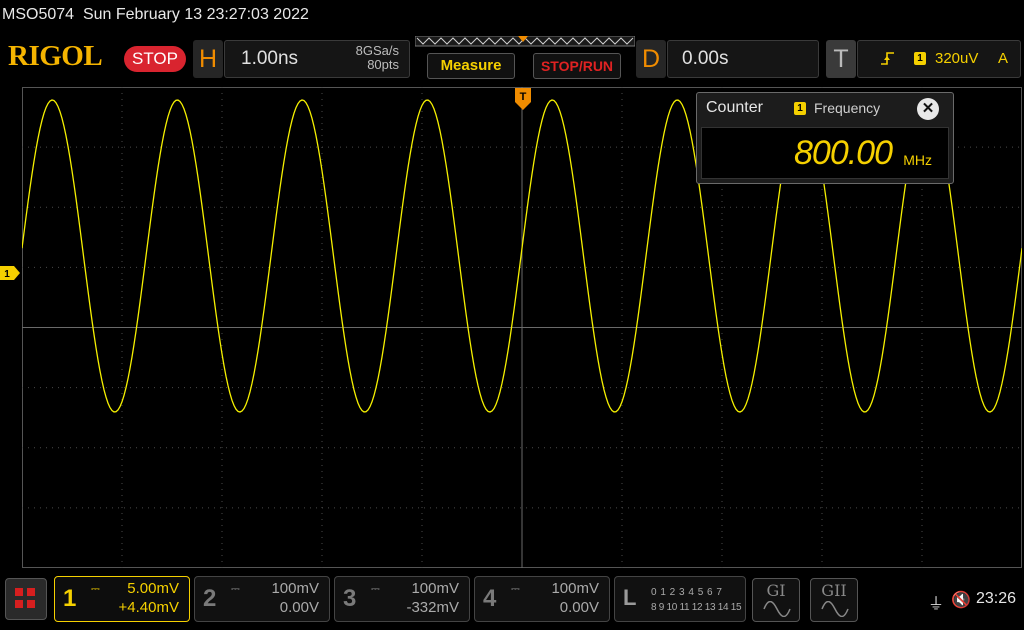  Describe the element at coordinates (299, 607) in the screenshot. I see `channel2-offset: 0.00V` at that location.